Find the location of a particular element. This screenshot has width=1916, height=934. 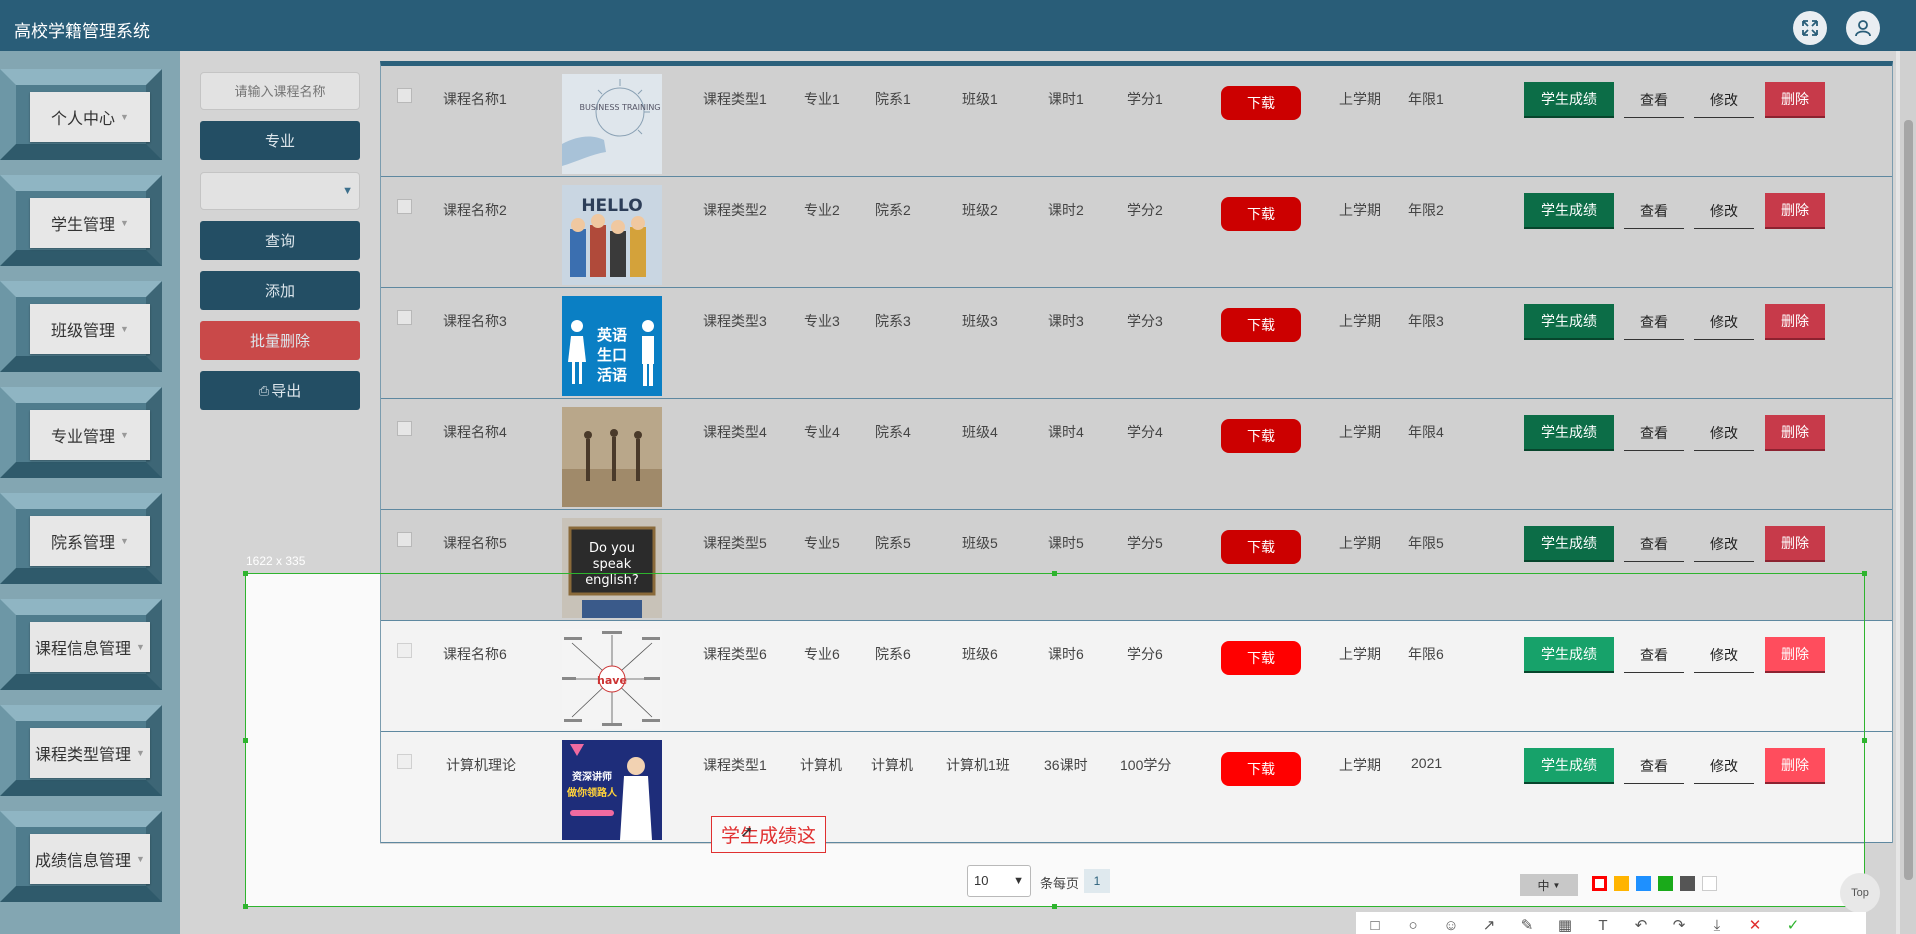

batch-delete-button: 批量删除 is located at coordinates (280, 340).